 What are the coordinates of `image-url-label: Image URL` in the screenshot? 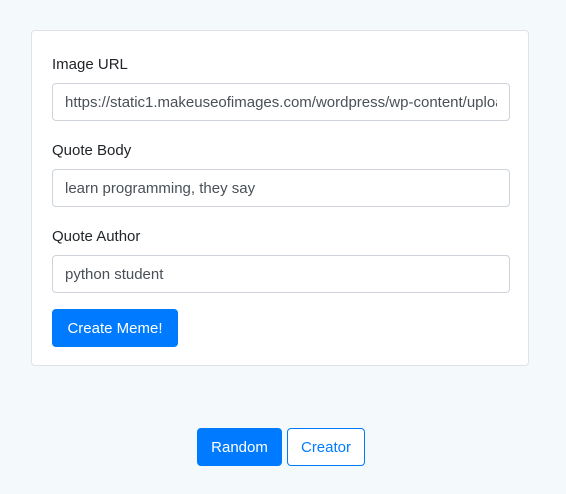 It's located at (90, 64).